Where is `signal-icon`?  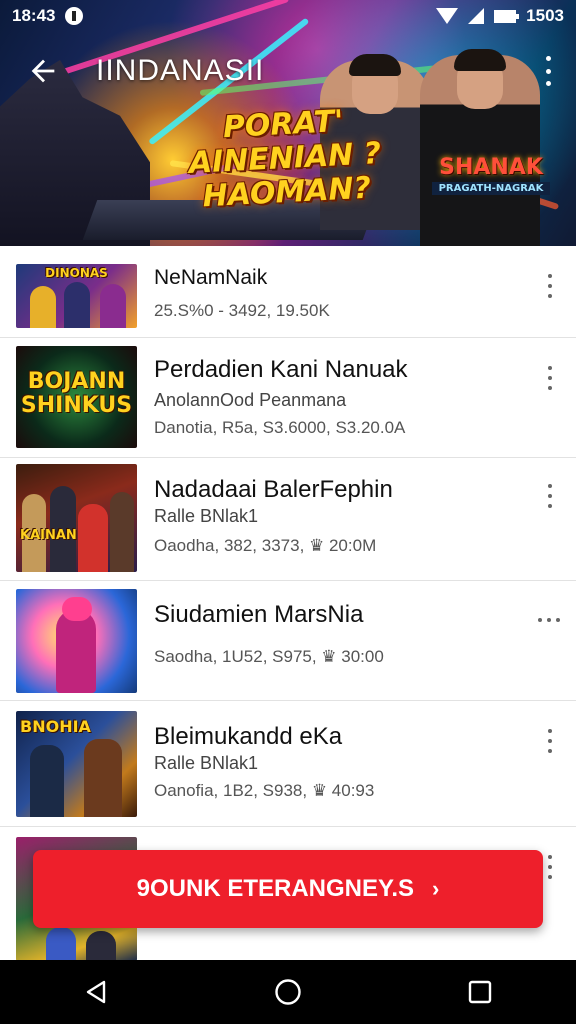 signal-icon is located at coordinates (476, 16).